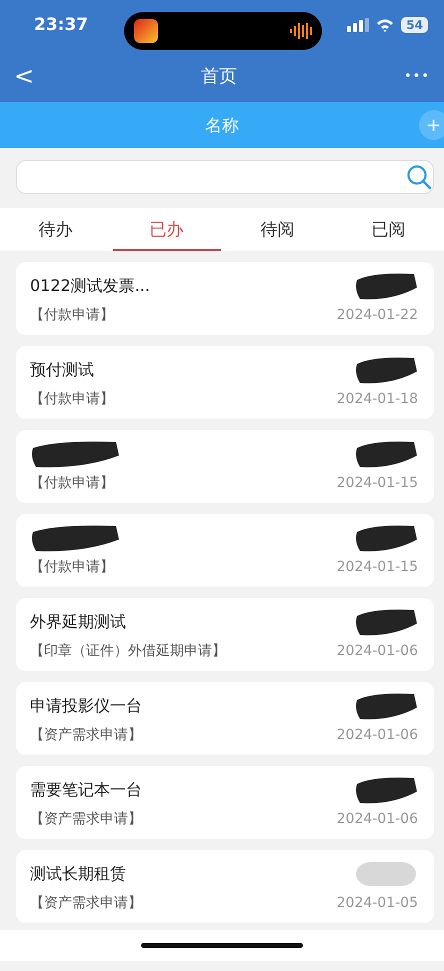  I want to click on back-button: <, so click(24, 76).